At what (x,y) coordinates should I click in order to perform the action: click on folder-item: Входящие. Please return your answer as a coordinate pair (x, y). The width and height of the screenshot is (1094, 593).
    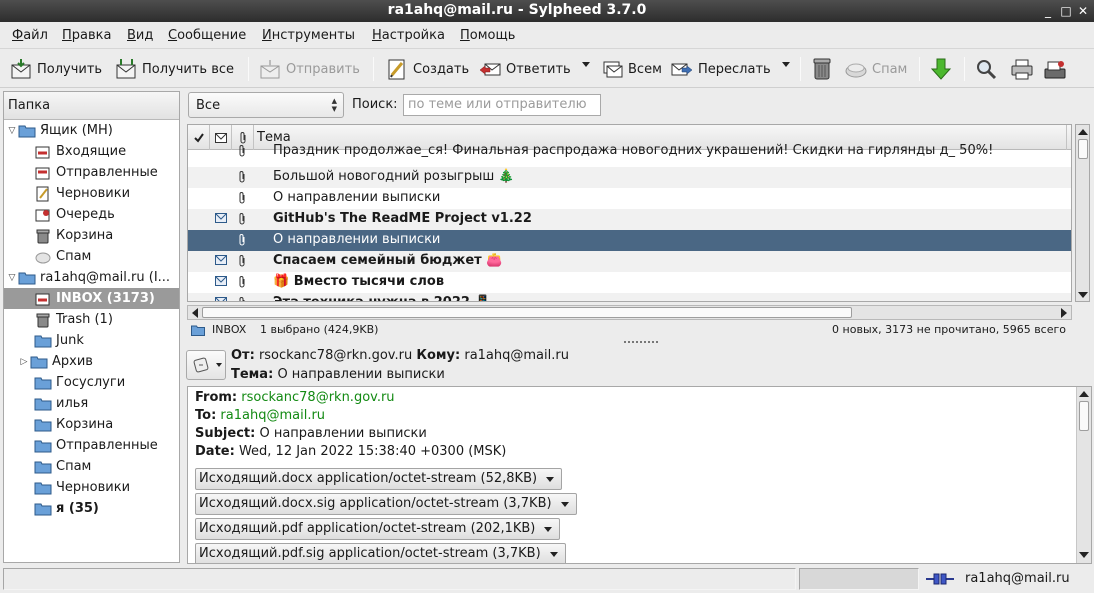
    Looking at the image, I should click on (91, 151).